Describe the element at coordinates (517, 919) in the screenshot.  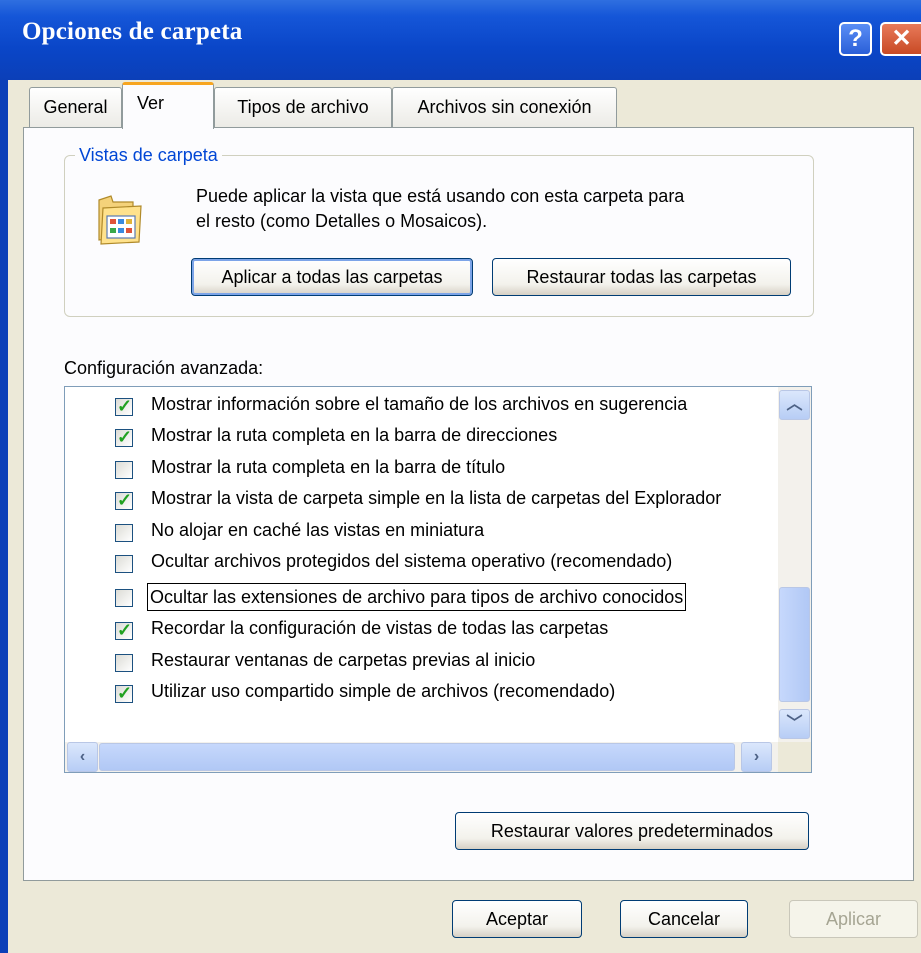
I see `ok-button: Aceptar` at that location.